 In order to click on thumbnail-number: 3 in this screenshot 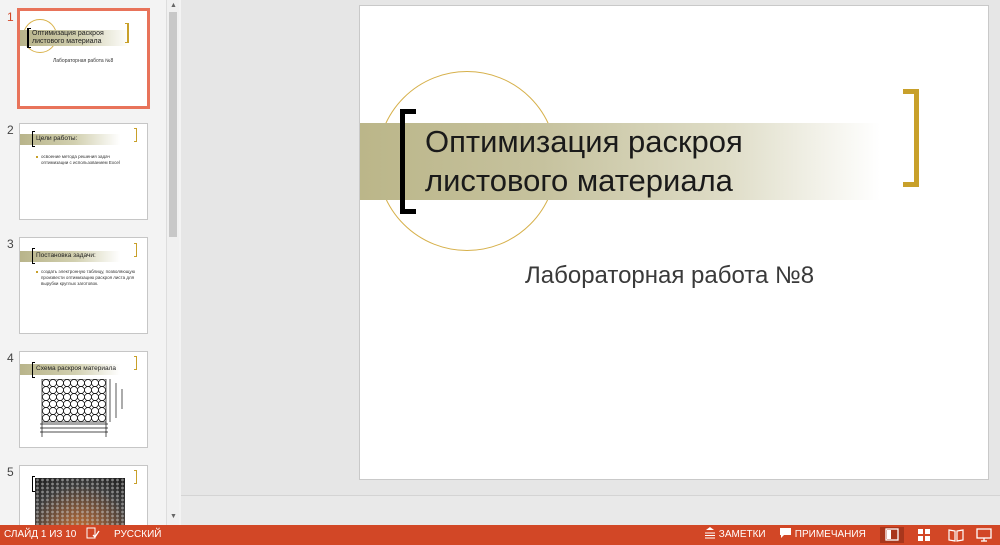, I will do `click(10, 244)`.